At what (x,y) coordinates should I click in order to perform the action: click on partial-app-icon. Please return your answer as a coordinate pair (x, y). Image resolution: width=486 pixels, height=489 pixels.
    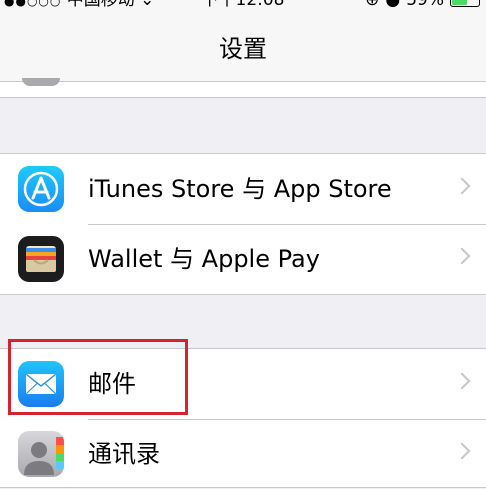
    Looking at the image, I should click on (41, 82).